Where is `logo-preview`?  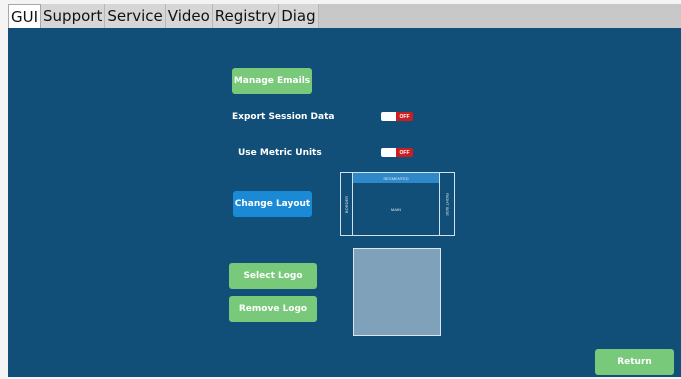
logo-preview is located at coordinates (397, 292).